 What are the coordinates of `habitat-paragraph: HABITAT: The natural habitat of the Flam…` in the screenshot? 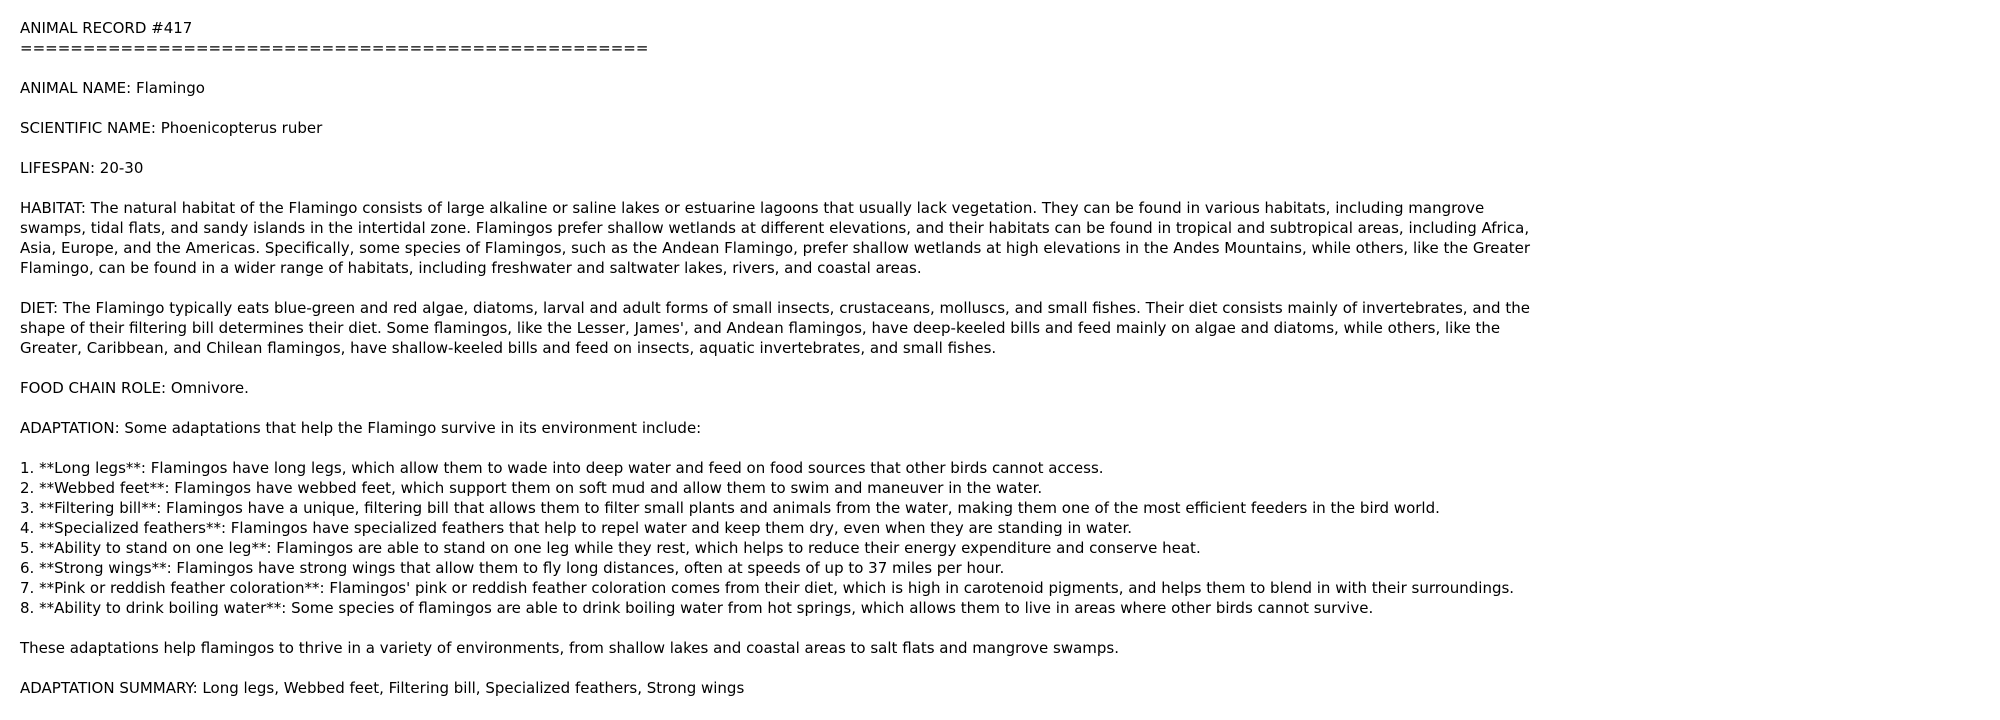 It's located at (775, 238).